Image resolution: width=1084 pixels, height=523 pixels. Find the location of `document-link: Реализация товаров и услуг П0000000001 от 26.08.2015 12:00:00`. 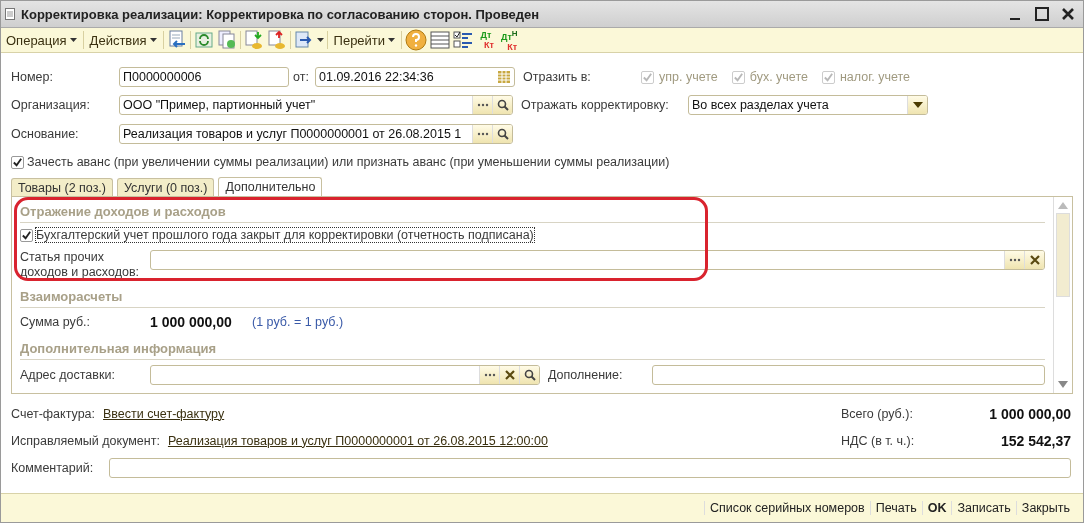

document-link: Реализация товаров и услуг П0000000001 от 26.08.2015 12:00:00 is located at coordinates (357, 440).